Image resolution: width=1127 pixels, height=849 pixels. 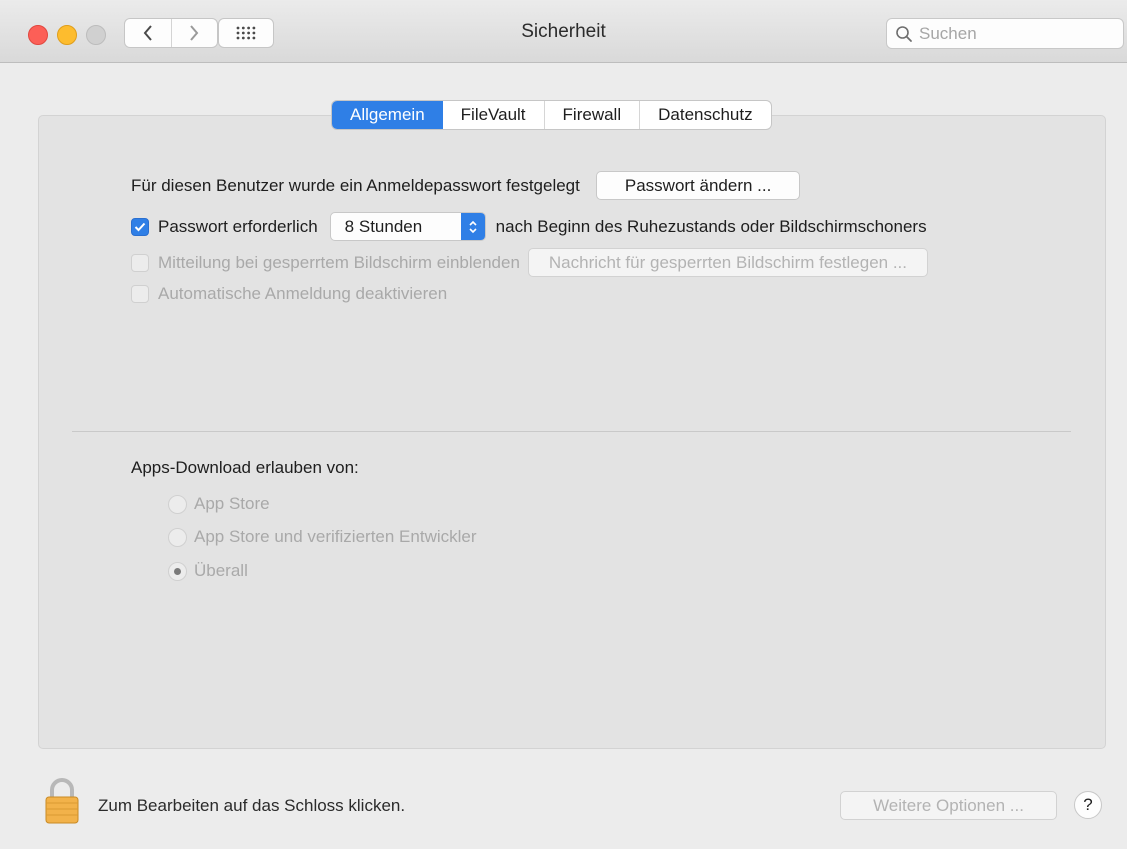 I want to click on radio-app-store-verified: App Store und verifizierten Entwickler, so click(x=322, y=537).